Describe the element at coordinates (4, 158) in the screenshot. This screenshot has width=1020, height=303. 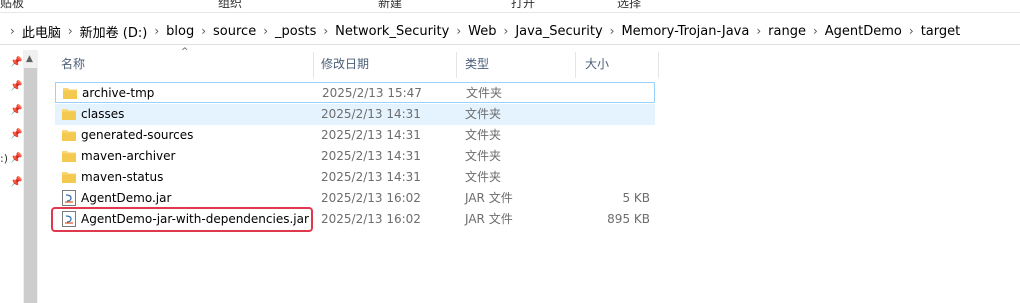
I see `nav-item-label: :)` at that location.